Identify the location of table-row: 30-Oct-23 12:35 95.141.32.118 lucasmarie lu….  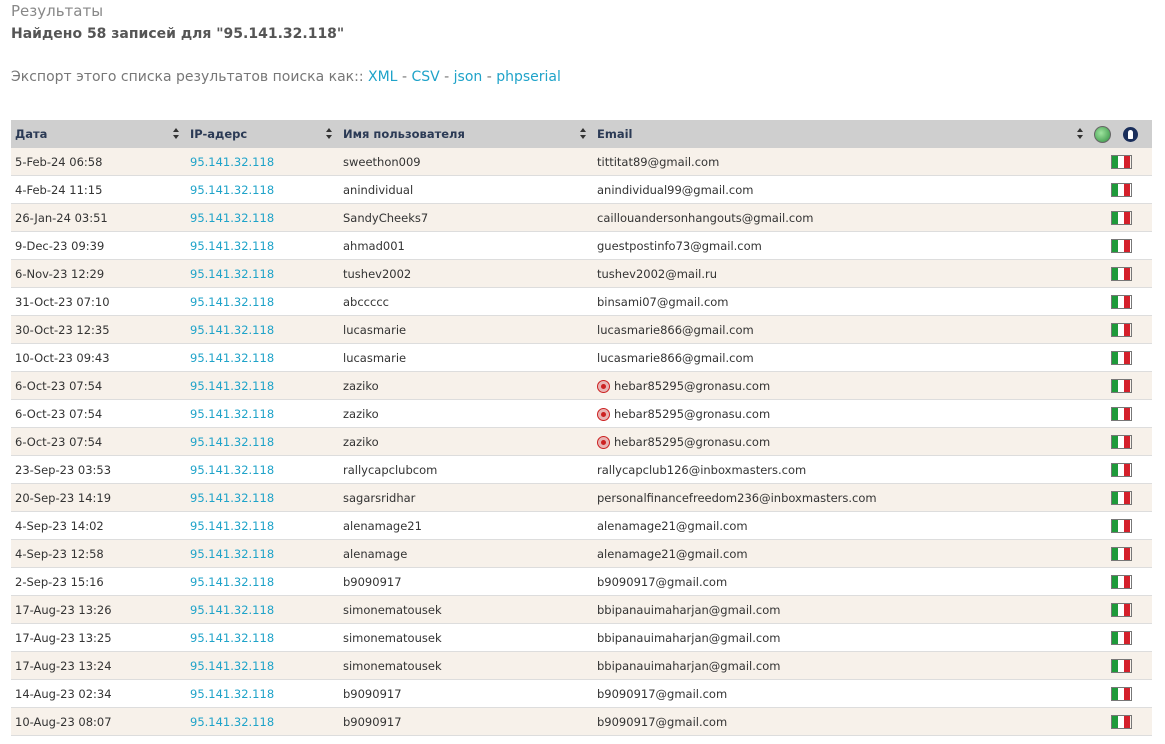
(581, 329).